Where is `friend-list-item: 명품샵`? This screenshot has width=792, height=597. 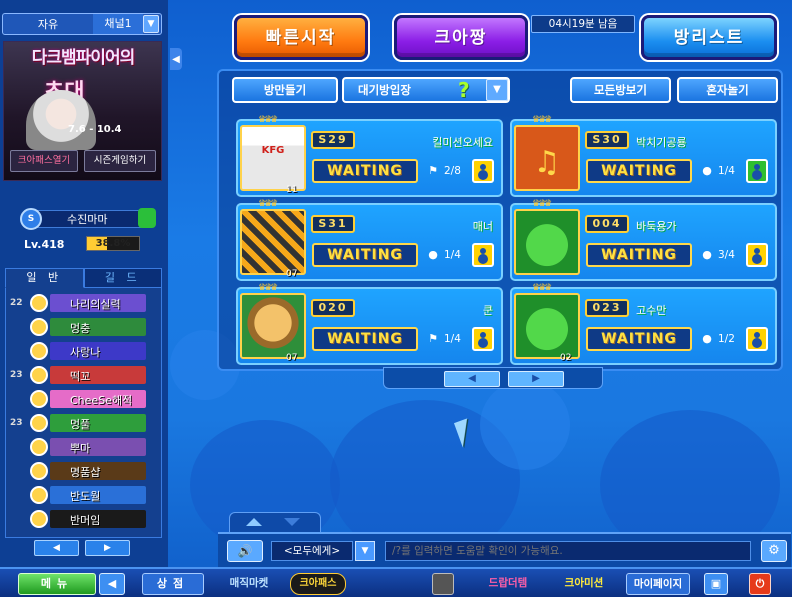 friend-list-item: 명품샵 is located at coordinates (84, 471).